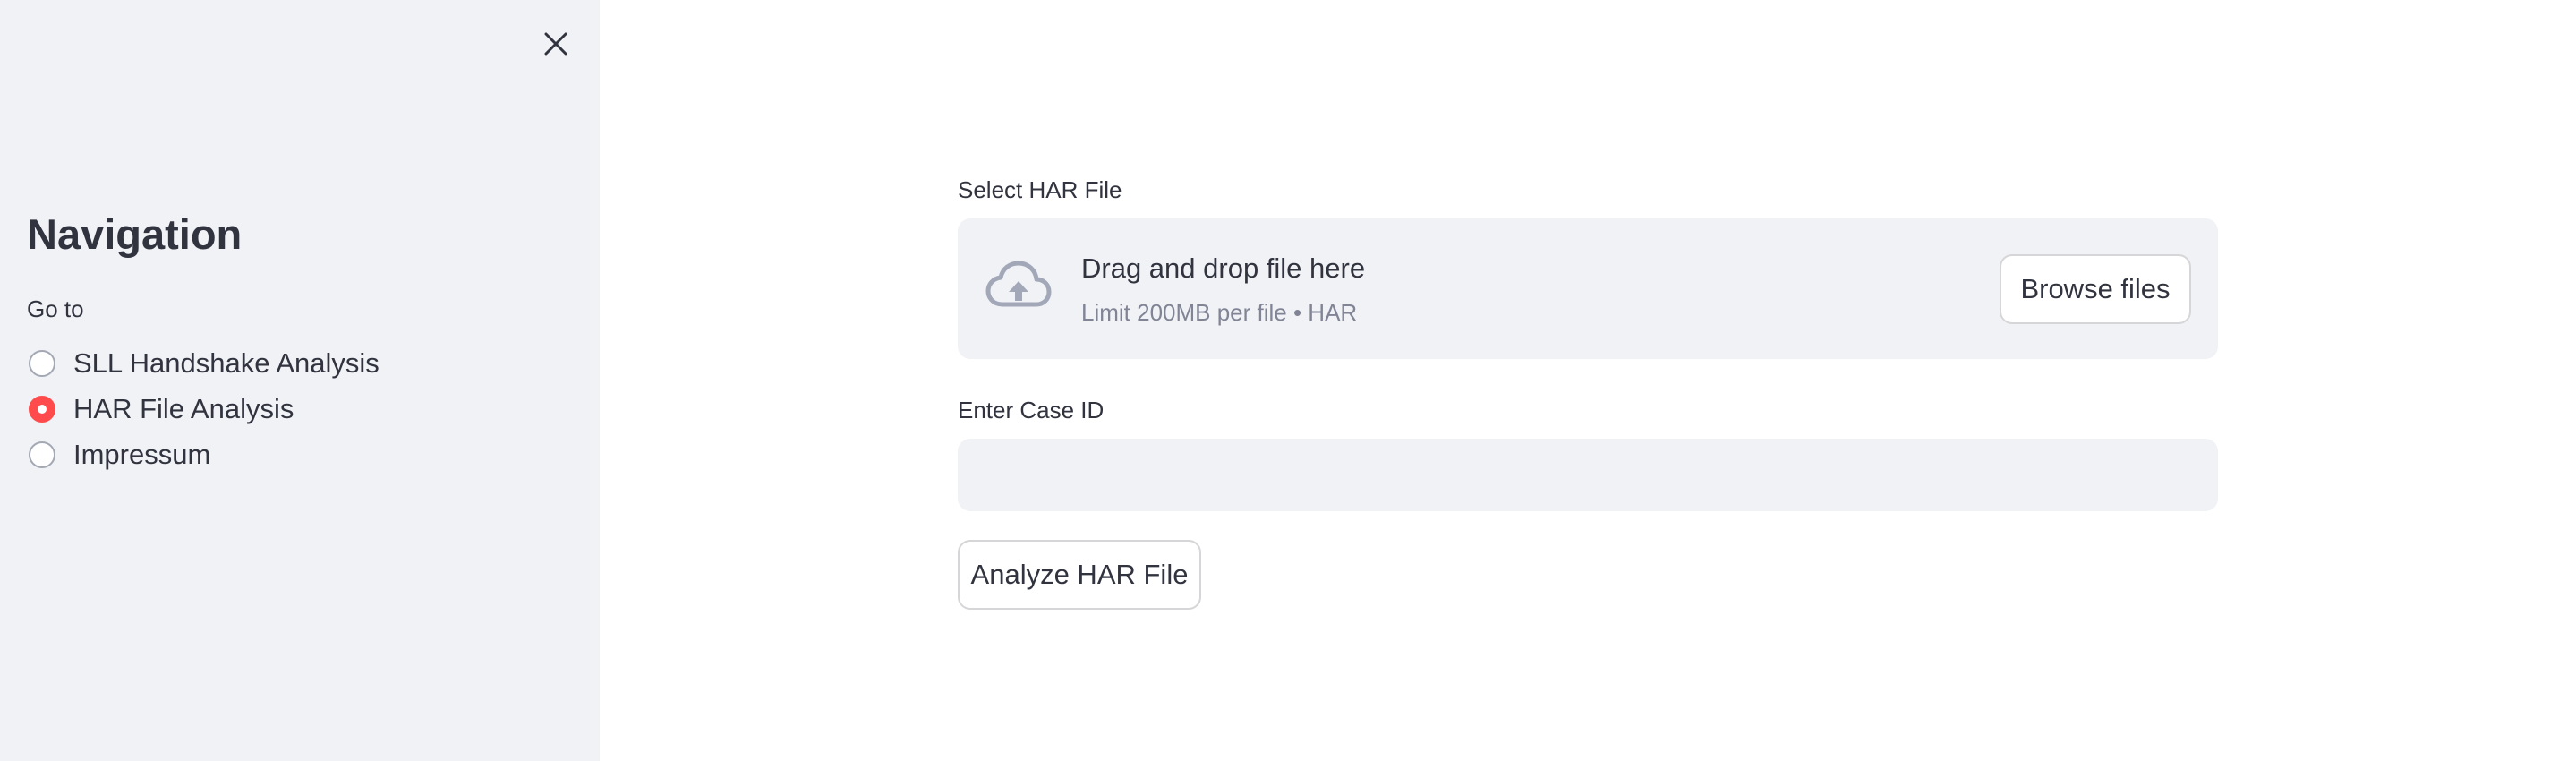 This screenshot has height=761, width=2576. I want to click on dropzone-limit-text: Limit 200MB per file • HAR, so click(1219, 312).